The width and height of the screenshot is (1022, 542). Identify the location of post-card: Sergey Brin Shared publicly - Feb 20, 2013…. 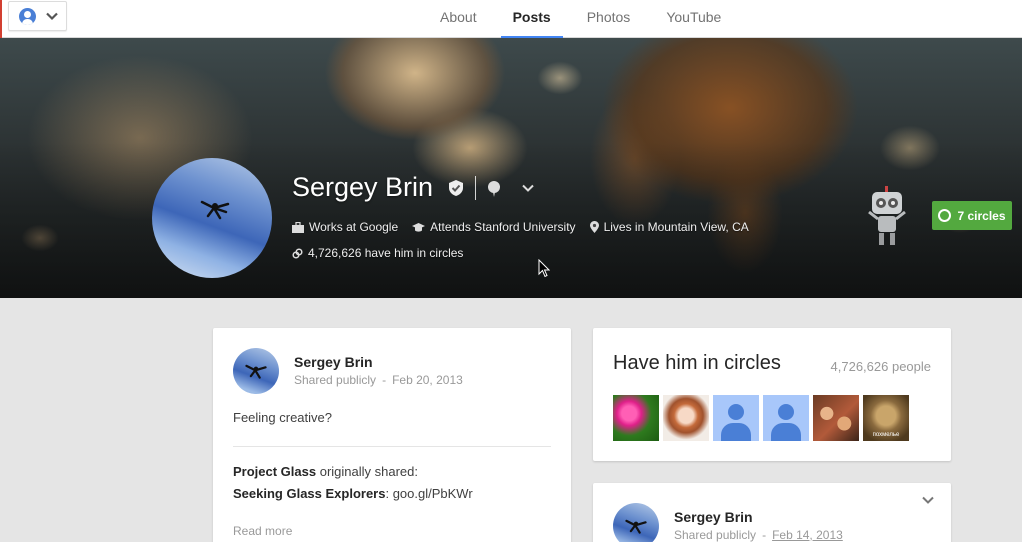
(392, 435).